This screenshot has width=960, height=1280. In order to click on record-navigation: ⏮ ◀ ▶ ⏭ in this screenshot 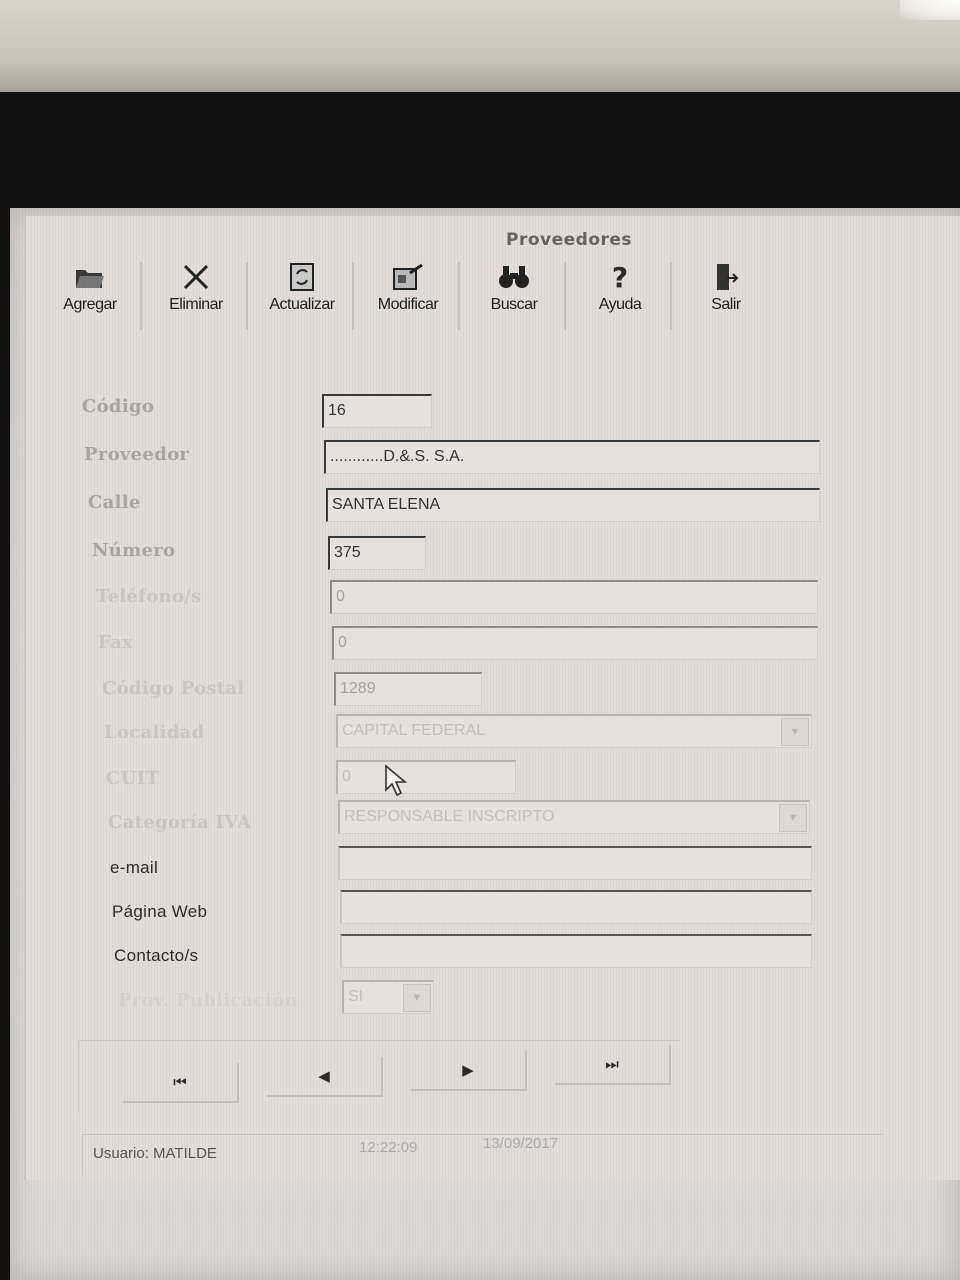, I will do `click(378, 1076)`.